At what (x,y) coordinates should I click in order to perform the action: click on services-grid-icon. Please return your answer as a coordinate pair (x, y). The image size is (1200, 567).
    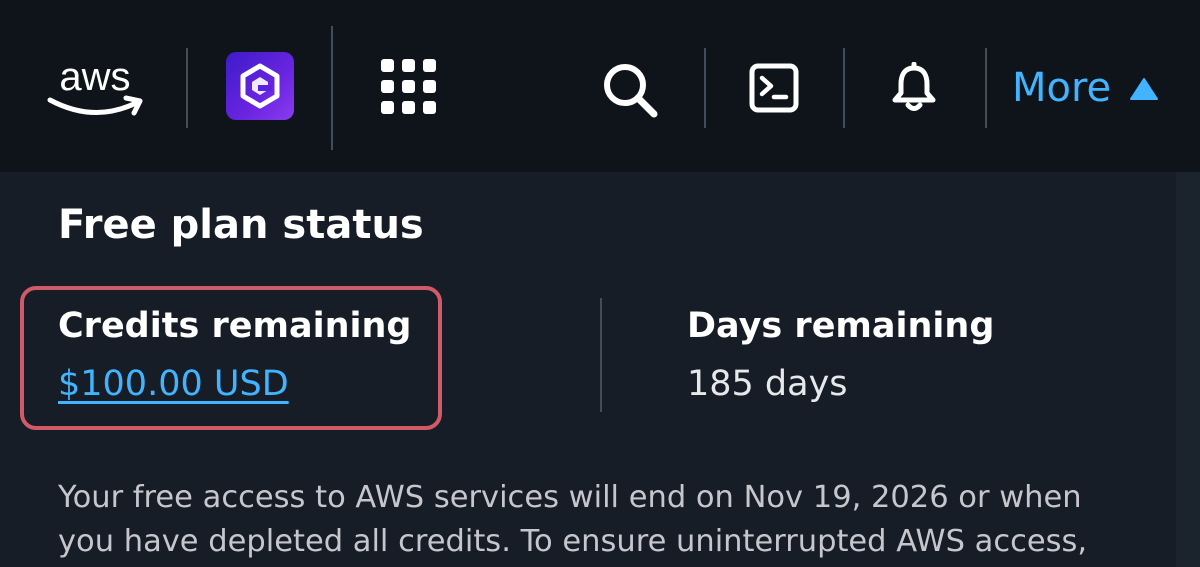
    Looking at the image, I should click on (409, 87).